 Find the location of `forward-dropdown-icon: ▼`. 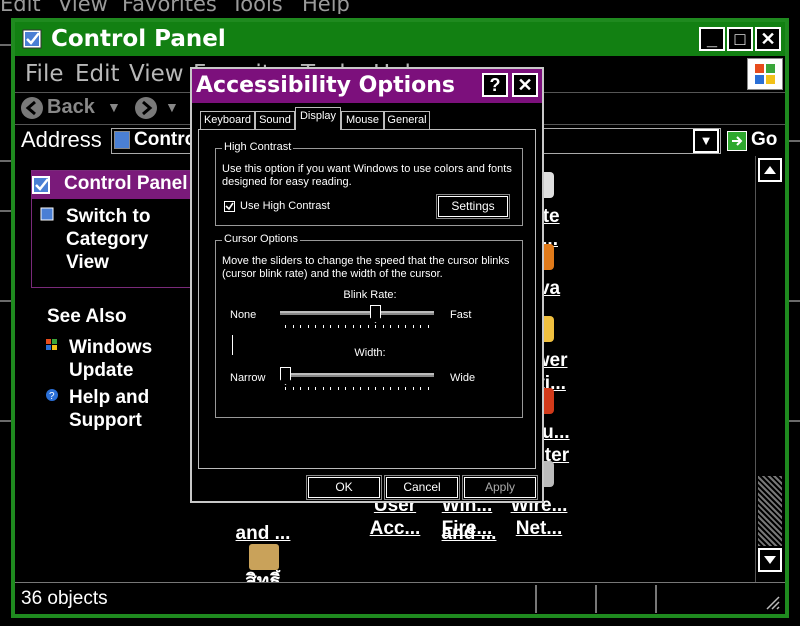

forward-dropdown-icon: ▼ is located at coordinates (172, 107).